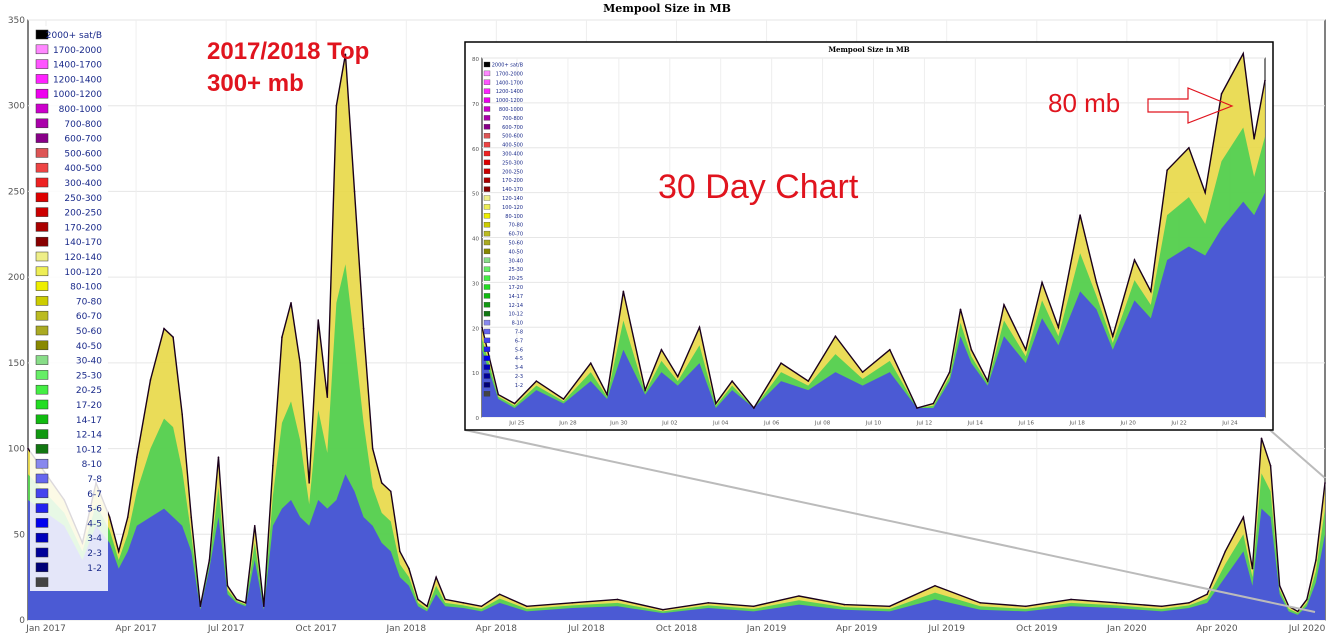  I want to click on main-x-tick-label: Jul 2017, so click(226, 629).